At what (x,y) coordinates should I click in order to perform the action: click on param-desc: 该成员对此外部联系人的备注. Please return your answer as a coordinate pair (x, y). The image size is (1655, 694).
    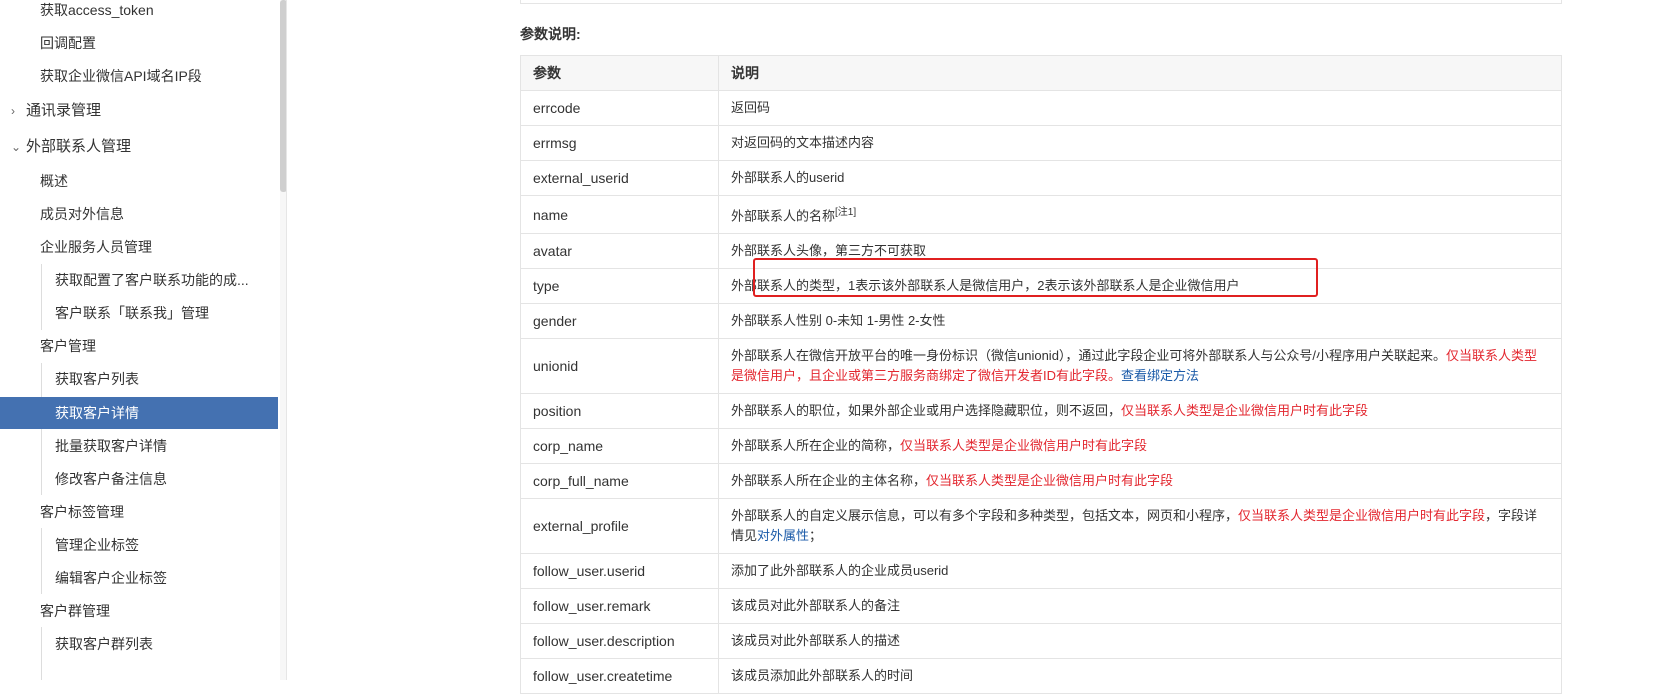
    Looking at the image, I should click on (1140, 606).